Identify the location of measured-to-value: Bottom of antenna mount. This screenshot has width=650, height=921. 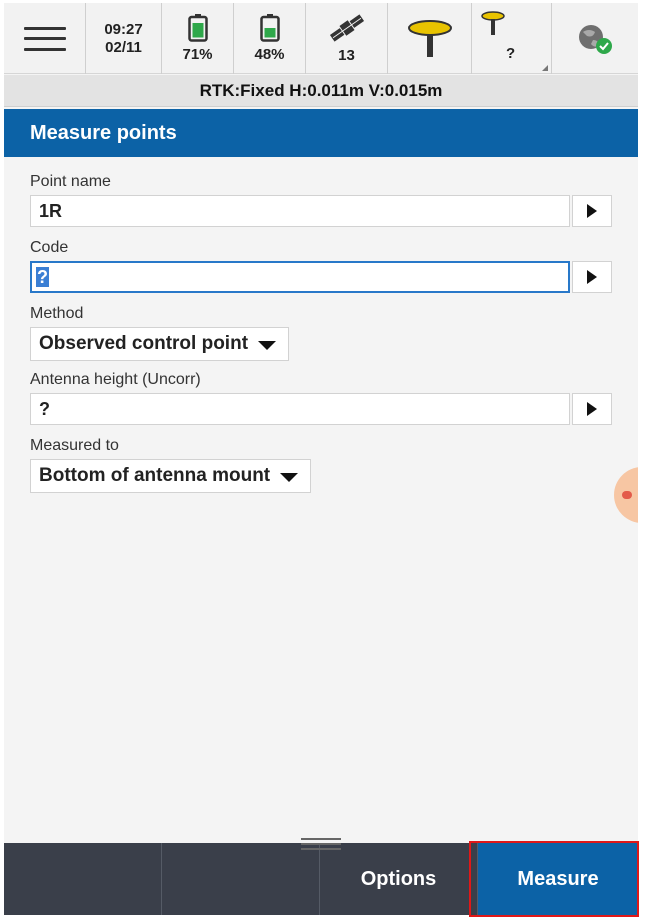
(155, 475).